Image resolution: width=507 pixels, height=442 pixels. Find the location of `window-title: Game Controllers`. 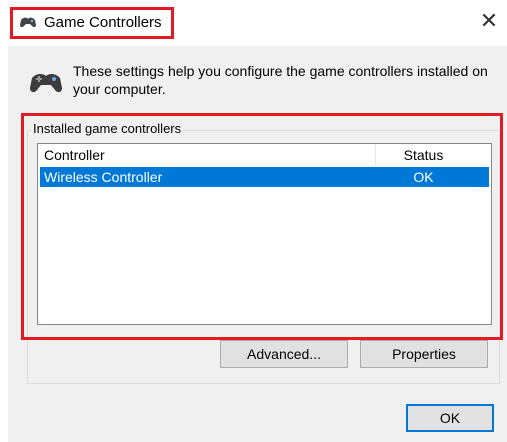

window-title: Game Controllers is located at coordinates (103, 22).